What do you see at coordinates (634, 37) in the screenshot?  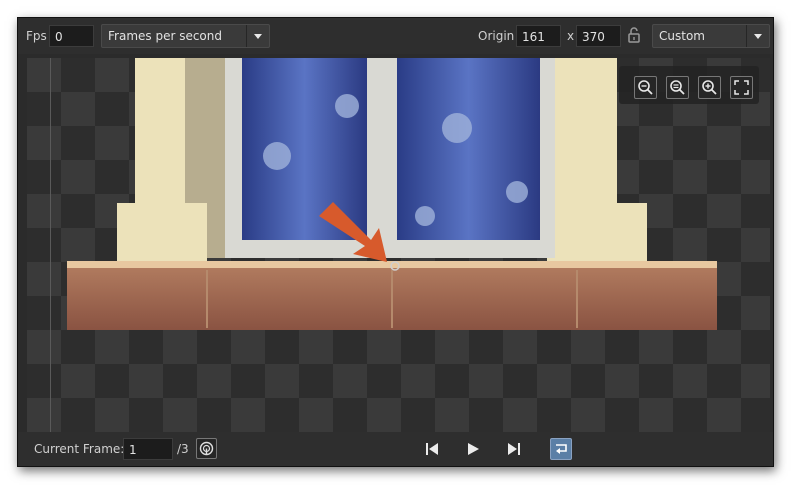 I see `lock-icon` at bounding box center [634, 37].